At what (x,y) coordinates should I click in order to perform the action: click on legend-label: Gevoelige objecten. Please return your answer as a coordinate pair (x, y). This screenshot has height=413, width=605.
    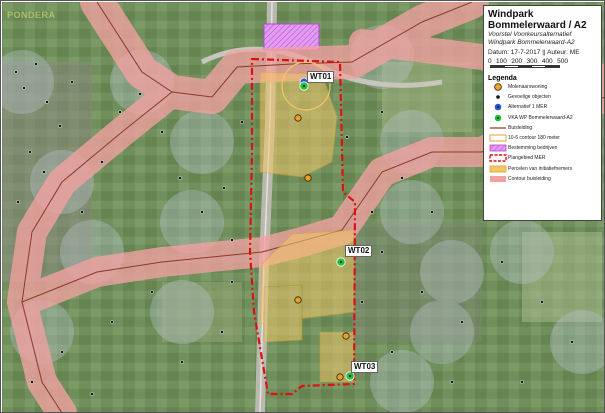
    Looking at the image, I should click on (529, 97).